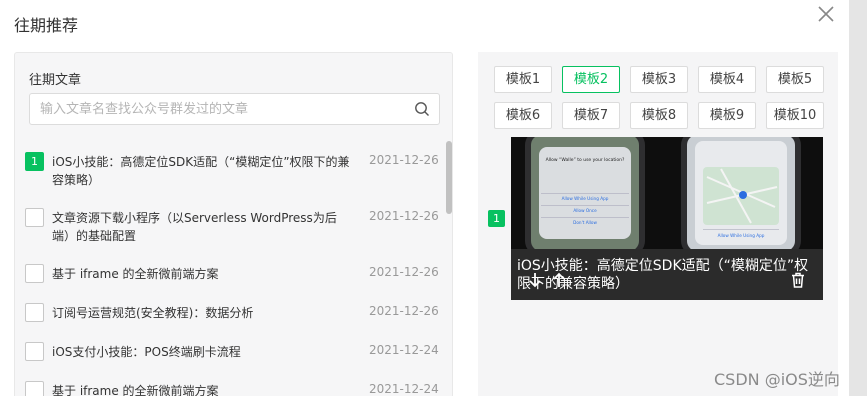 The height and width of the screenshot is (396, 867). I want to click on watermark: CSDN @iOS逆向, so click(777, 379).